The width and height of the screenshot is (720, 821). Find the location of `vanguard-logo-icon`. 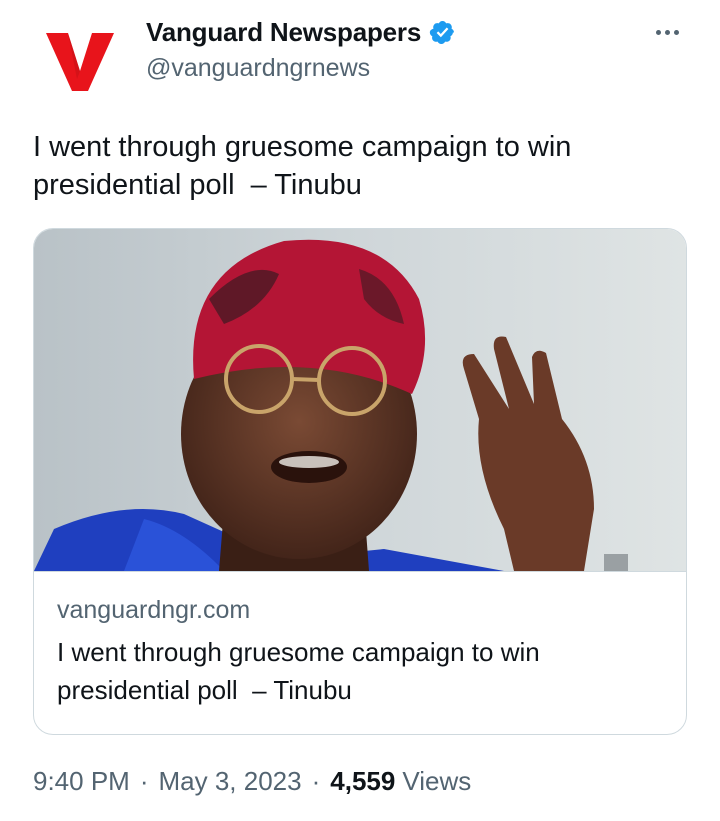

vanguard-logo-icon is located at coordinates (80, 62).